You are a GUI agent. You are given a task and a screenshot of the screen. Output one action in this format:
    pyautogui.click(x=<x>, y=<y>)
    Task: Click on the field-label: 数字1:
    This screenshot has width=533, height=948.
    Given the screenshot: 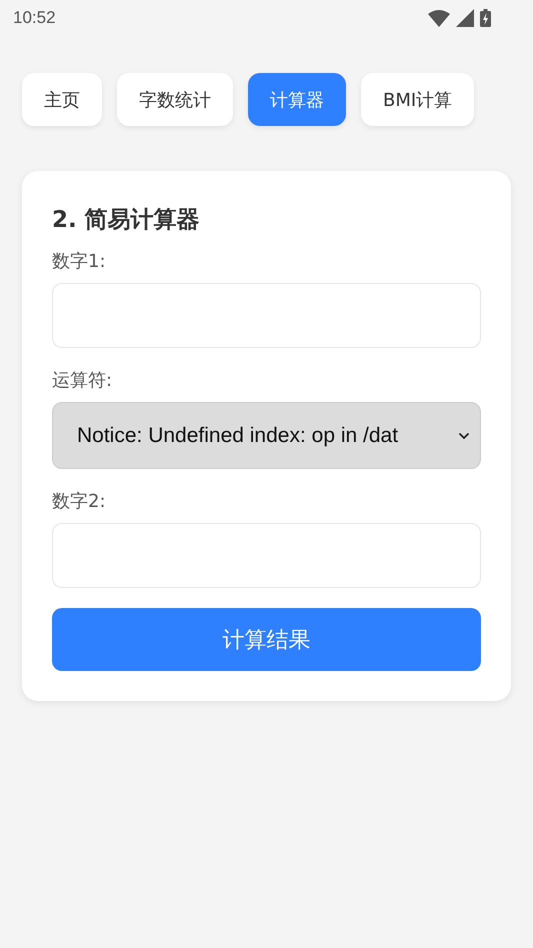 What is the action you would take?
    pyautogui.click(x=79, y=261)
    